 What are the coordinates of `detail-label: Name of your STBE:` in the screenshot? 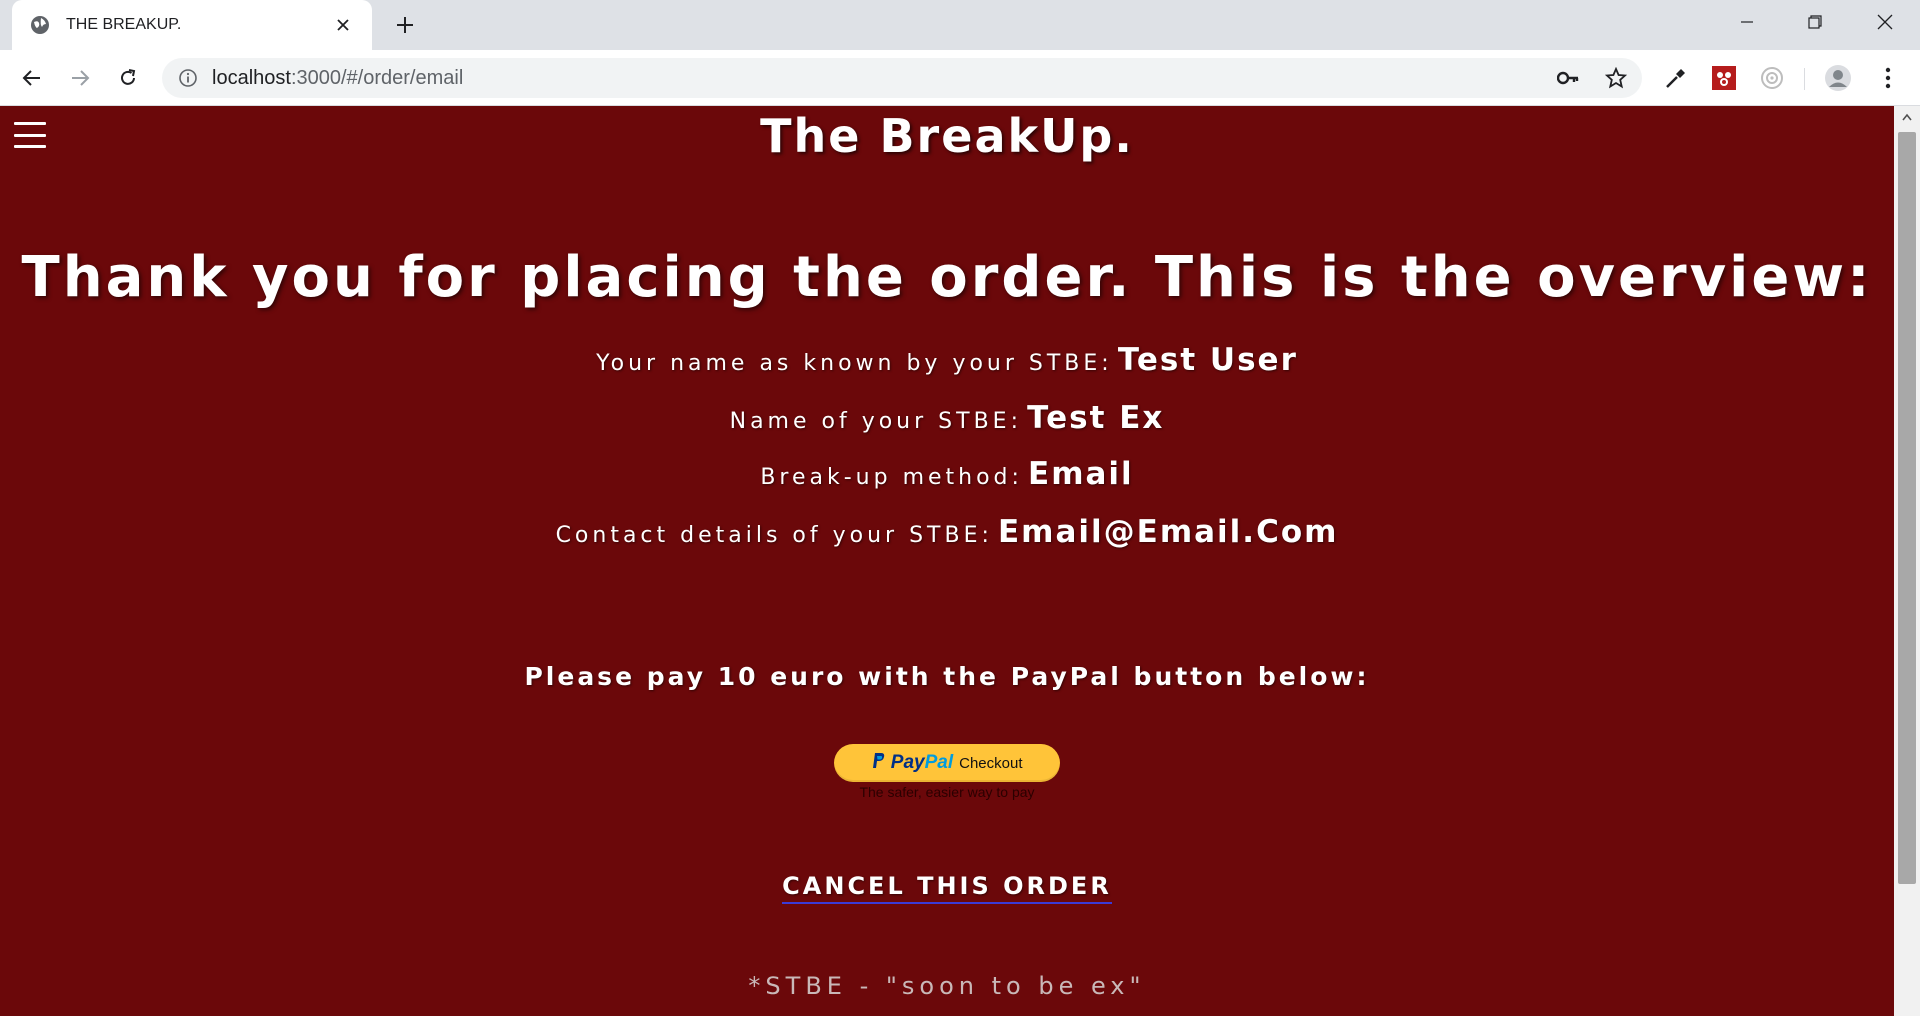 It's located at (875, 421).